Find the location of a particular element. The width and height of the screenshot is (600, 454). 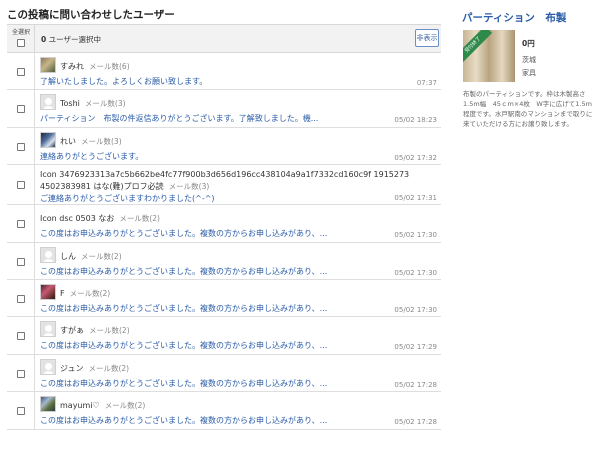

message-time: 05/02 18:23 is located at coordinates (415, 120).